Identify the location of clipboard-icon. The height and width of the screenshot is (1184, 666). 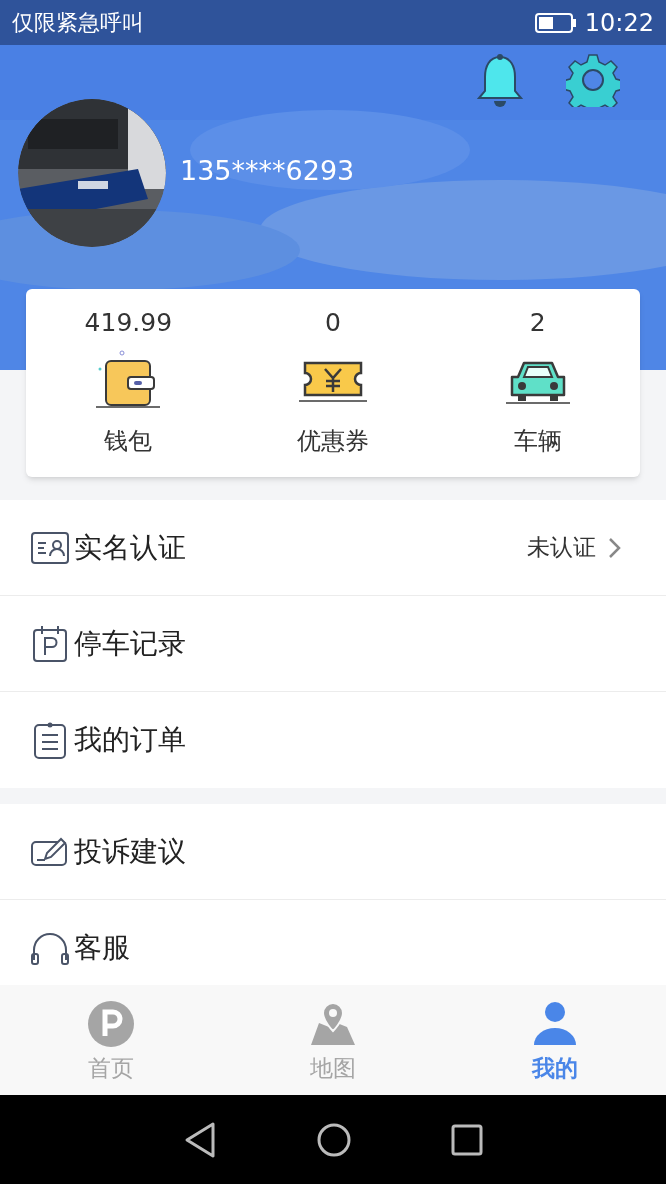
(50, 740).